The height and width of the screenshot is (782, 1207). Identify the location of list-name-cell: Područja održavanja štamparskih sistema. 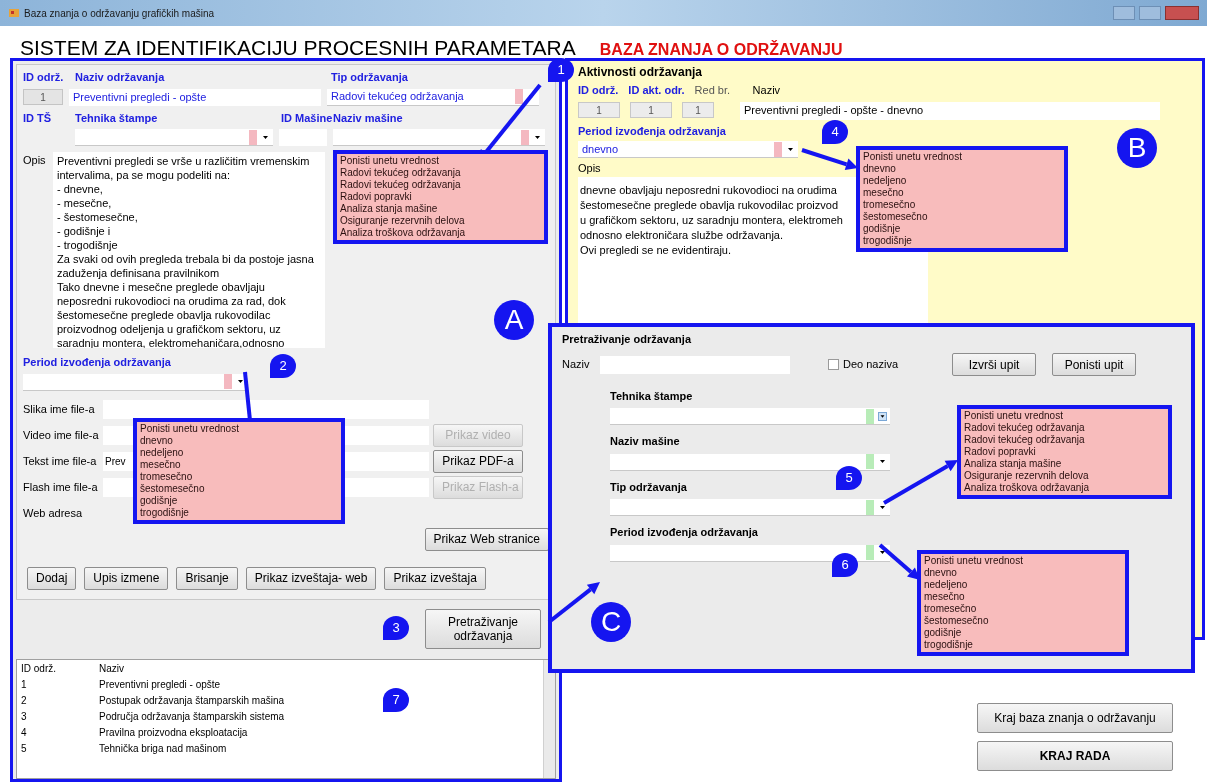
(192, 716).